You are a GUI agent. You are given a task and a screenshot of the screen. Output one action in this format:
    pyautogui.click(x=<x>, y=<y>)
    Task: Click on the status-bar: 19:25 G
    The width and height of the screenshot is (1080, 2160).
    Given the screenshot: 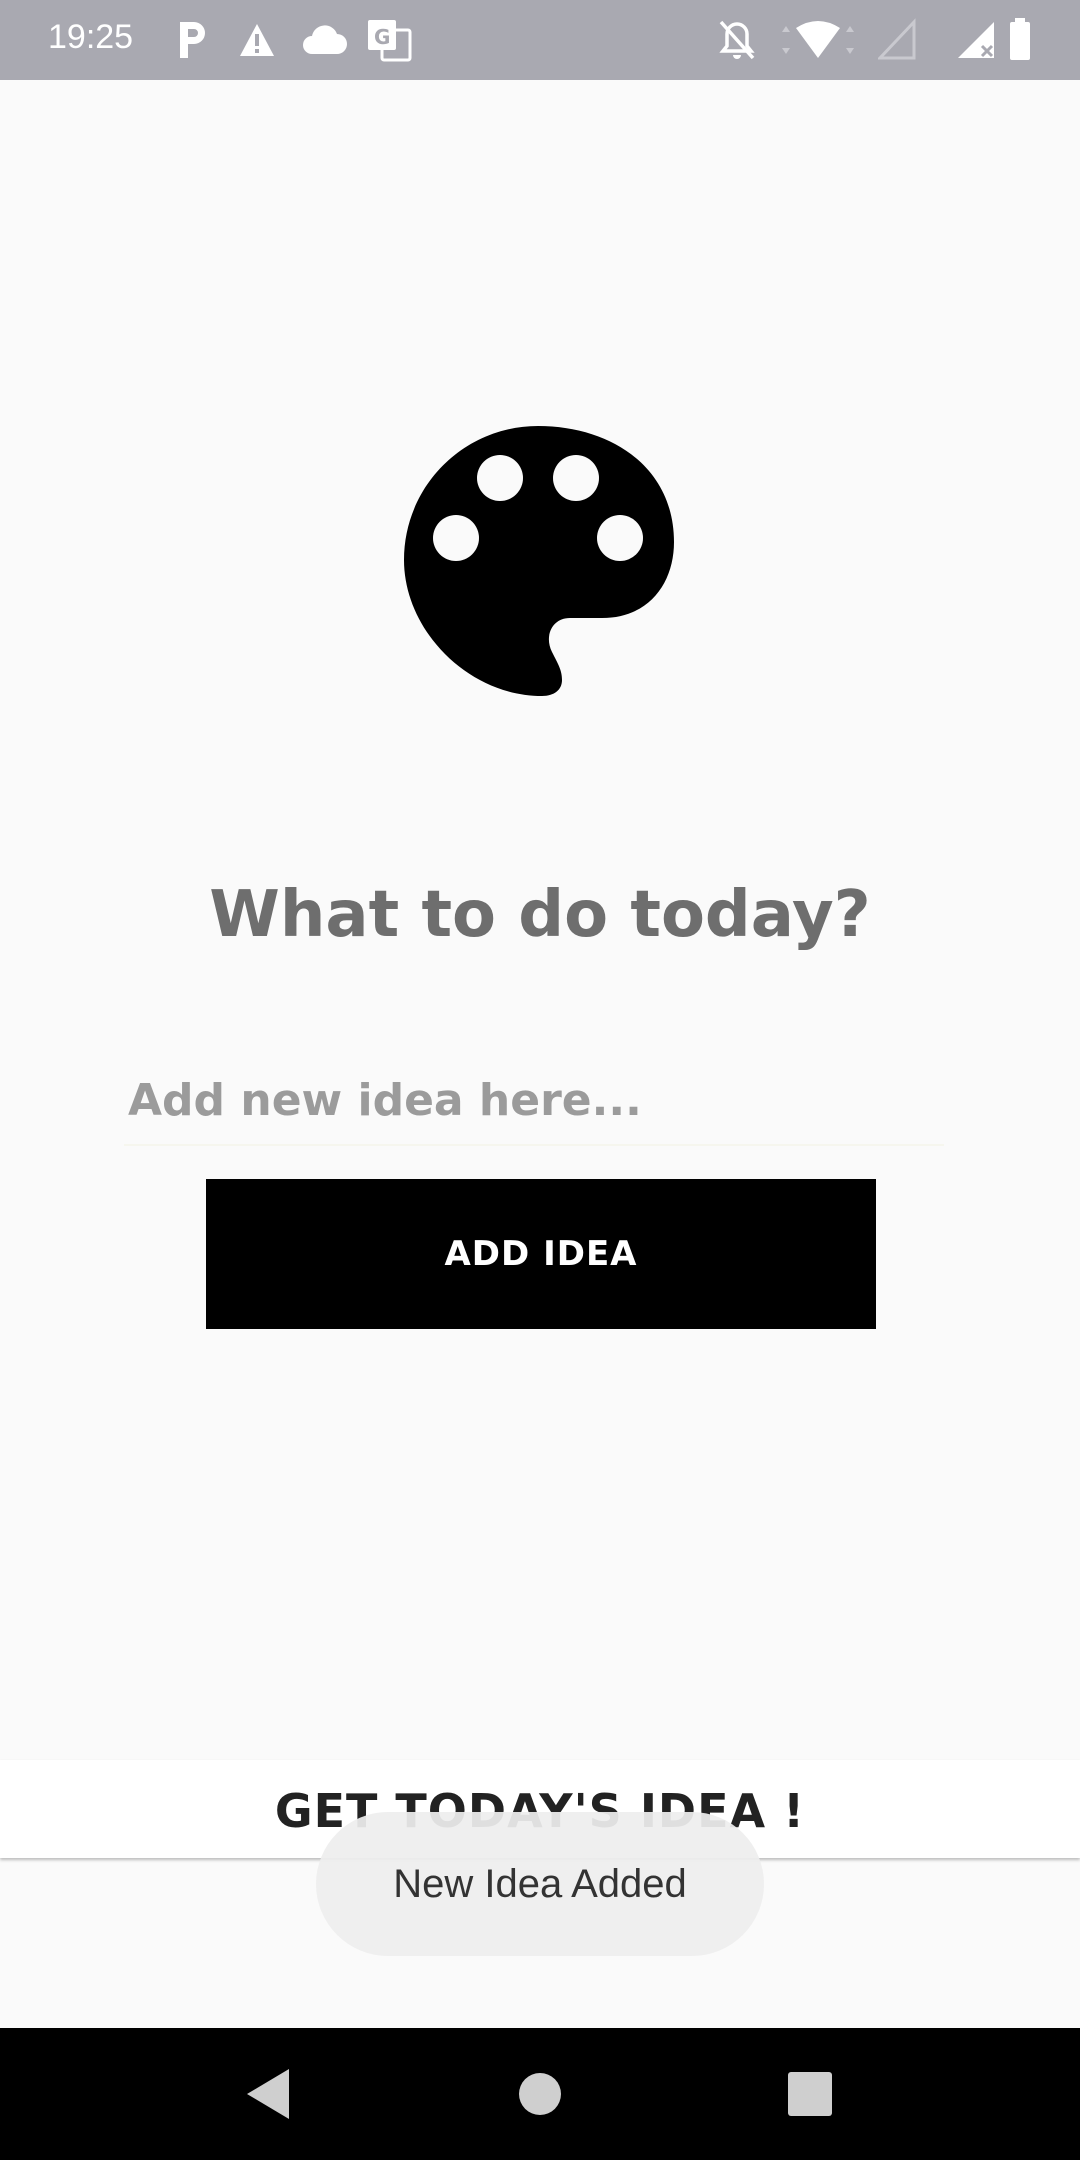 What is the action you would take?
    pyautogui.click(x=540, y=40)
    